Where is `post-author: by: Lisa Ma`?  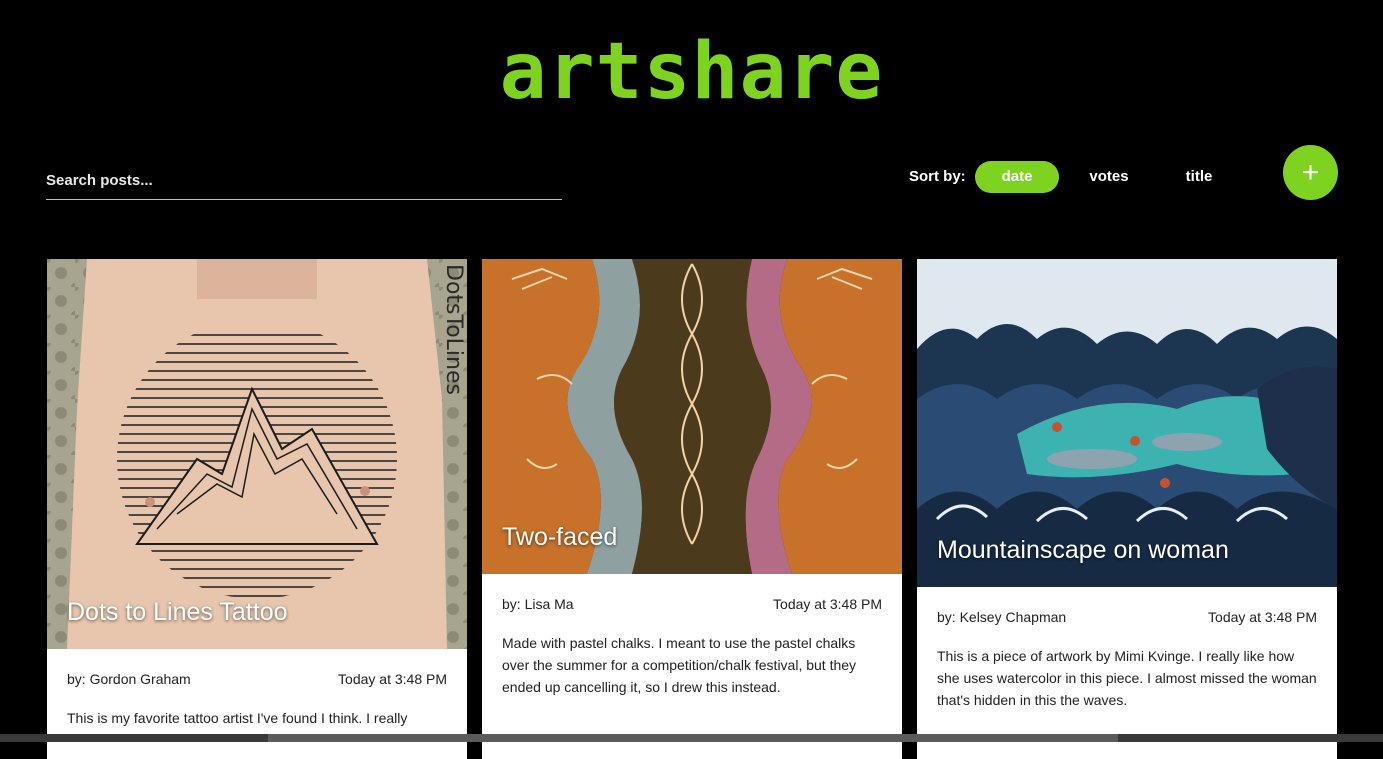 post-author: by: Lisa Ma is located at coordinates (538, 604).